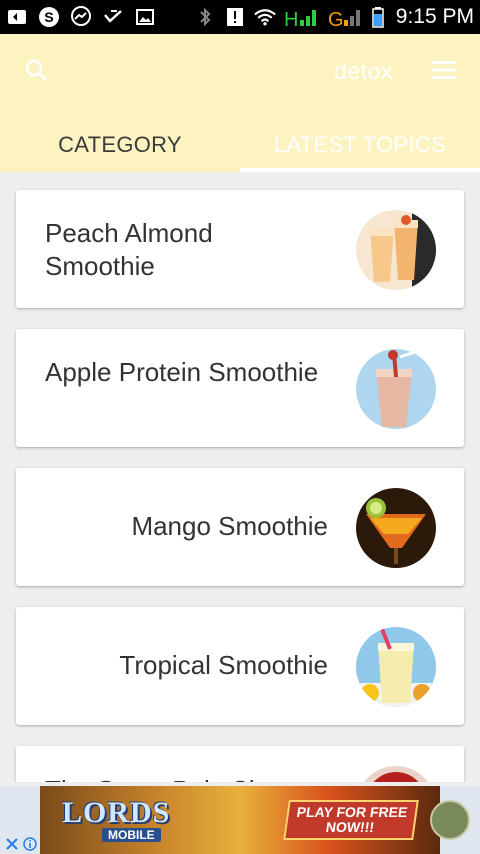 This screenshot has height=854, width=480. I want to click on status-bar: S H G 9:15 PM, so click(240, 17).